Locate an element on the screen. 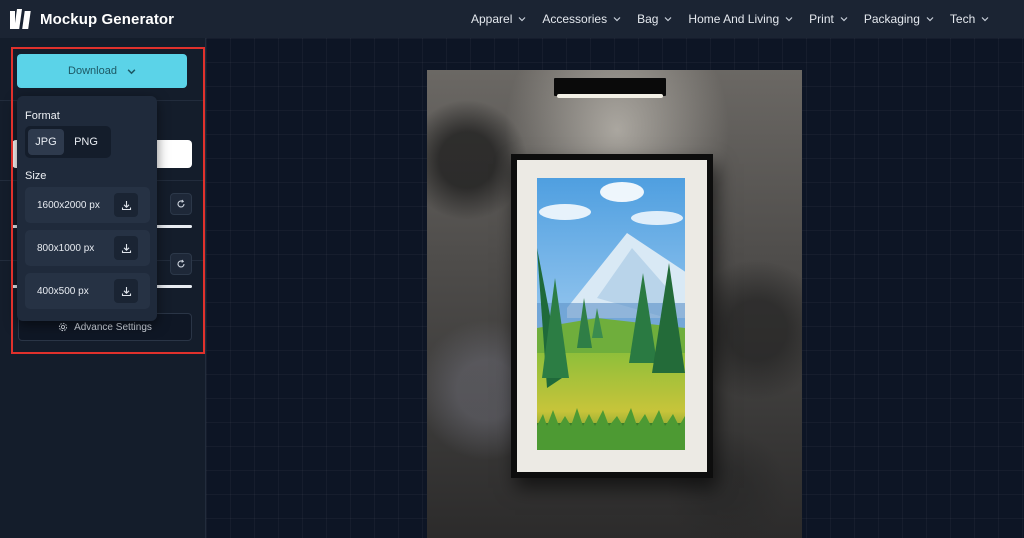 This screenshot has width=1024, height=538. nav-item-apparel: Apparel is located at coordinates (498, 19).